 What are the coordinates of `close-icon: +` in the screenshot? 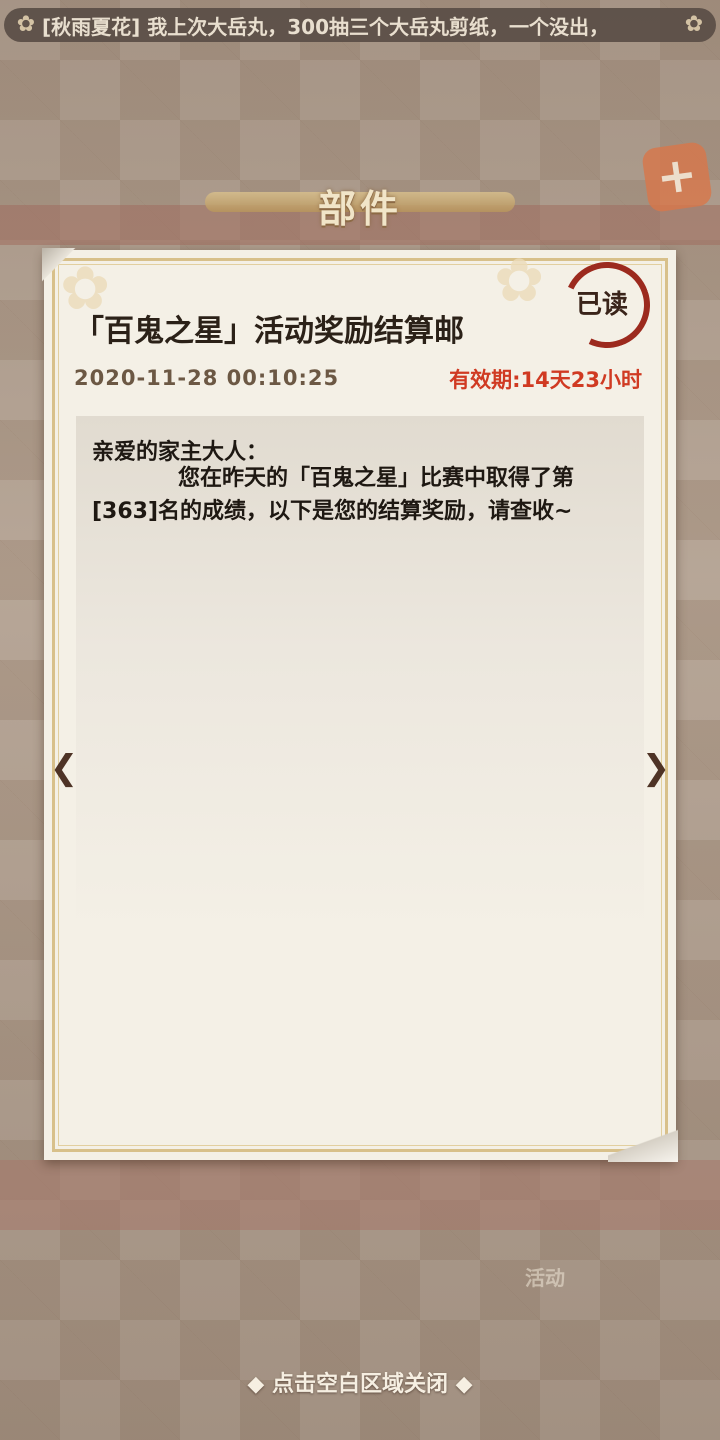 It's located at (677, 177).